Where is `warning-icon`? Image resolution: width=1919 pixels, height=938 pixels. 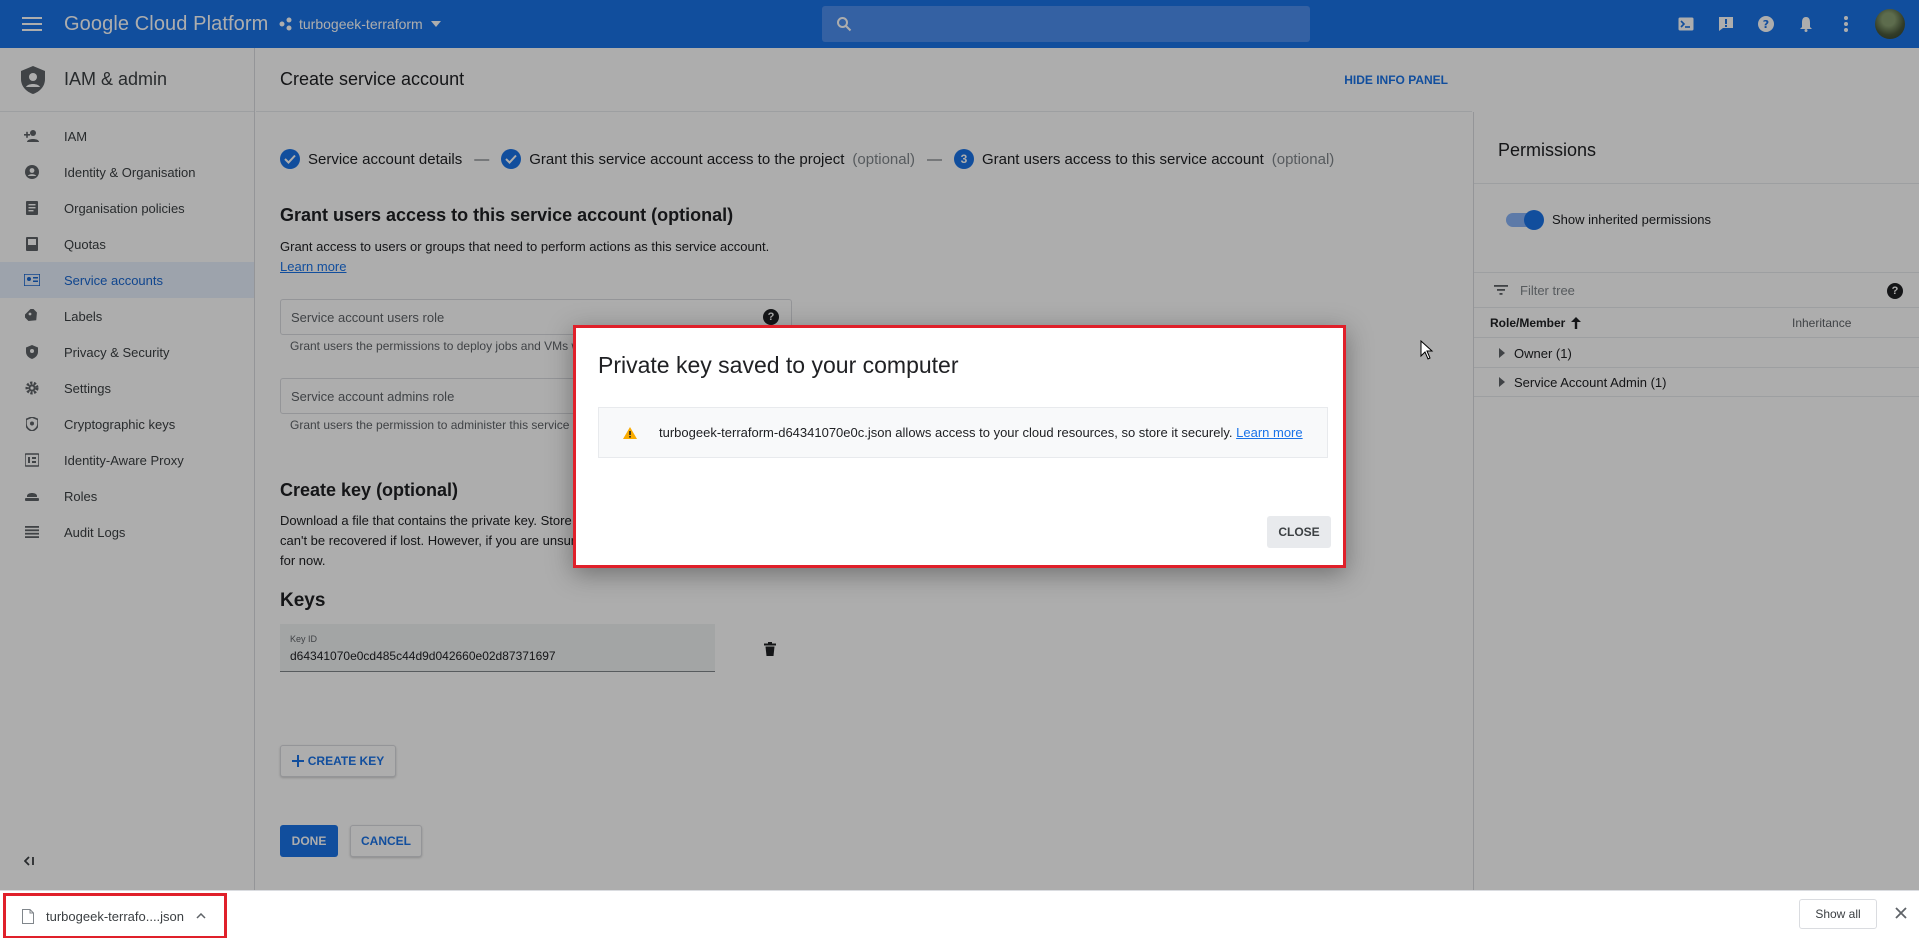
warning-icon is located at coordinates (630, 432).